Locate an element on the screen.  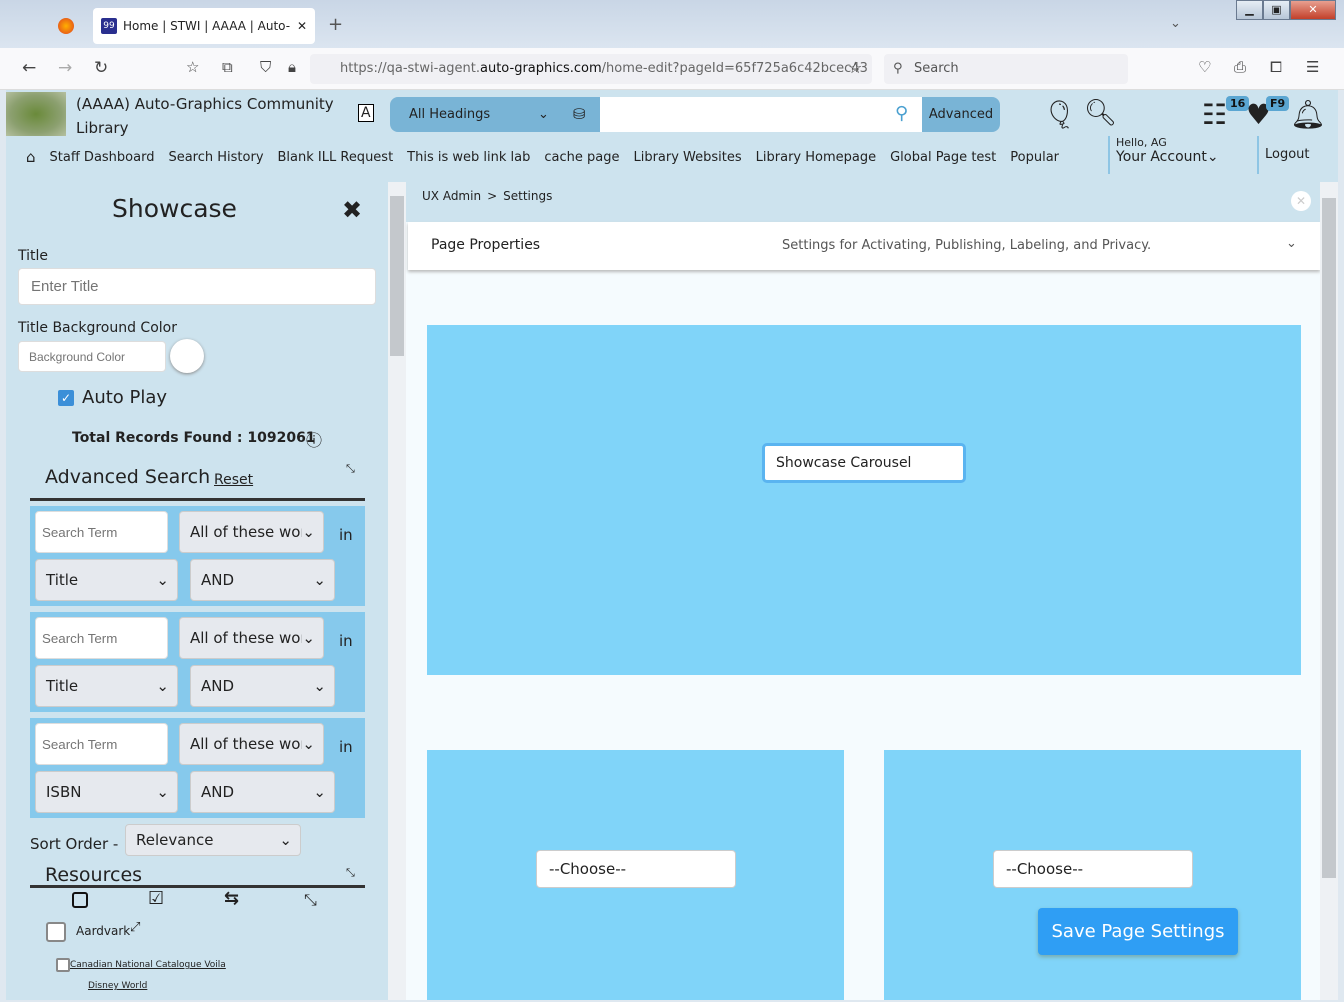
catalog-search-icon: 🔍︎ is located at coordinates (1100, 113).